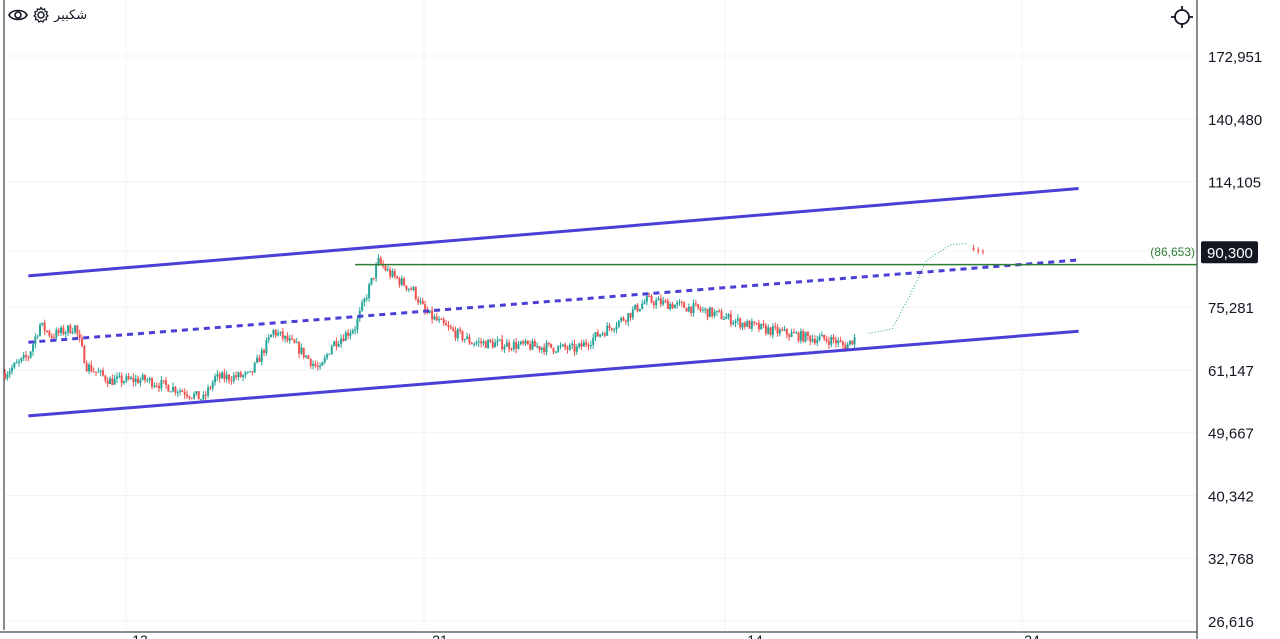 The width and height of the screenshot is (1280, 639). Describe the element at coordinates (1231, 308) in the screenshot. I see `price-tick-label: 75,281` at that location.